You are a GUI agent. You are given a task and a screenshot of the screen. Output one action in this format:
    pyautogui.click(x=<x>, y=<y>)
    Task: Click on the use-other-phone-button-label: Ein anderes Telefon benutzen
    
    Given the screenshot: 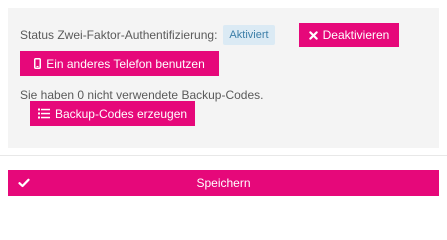 What is the action you would take?
    pyautogui.click(x=125, y=63)
    